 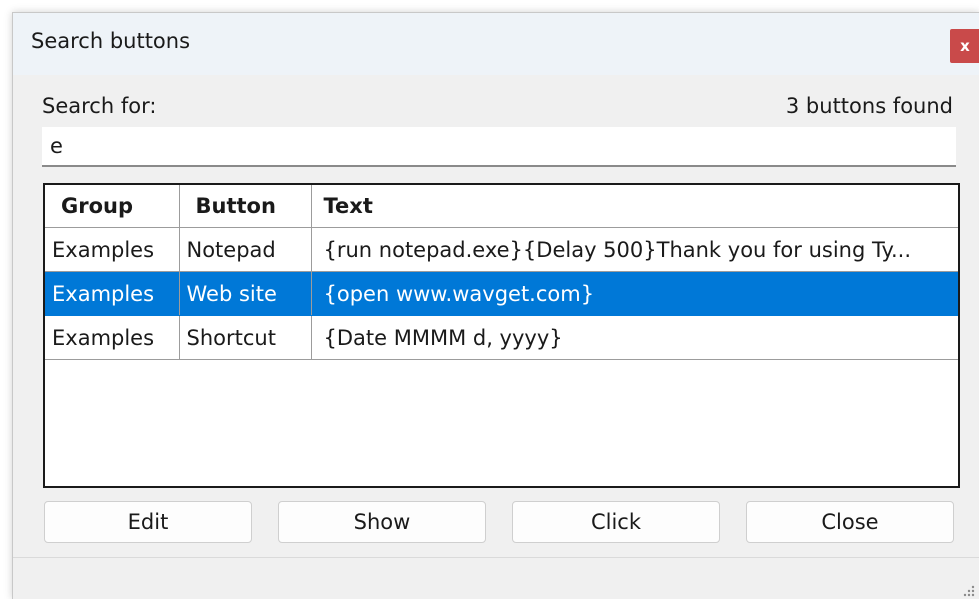 I want to click on table-row-selected: Examples Web site {open www.wavget.com}, so click(x=501, y=293).